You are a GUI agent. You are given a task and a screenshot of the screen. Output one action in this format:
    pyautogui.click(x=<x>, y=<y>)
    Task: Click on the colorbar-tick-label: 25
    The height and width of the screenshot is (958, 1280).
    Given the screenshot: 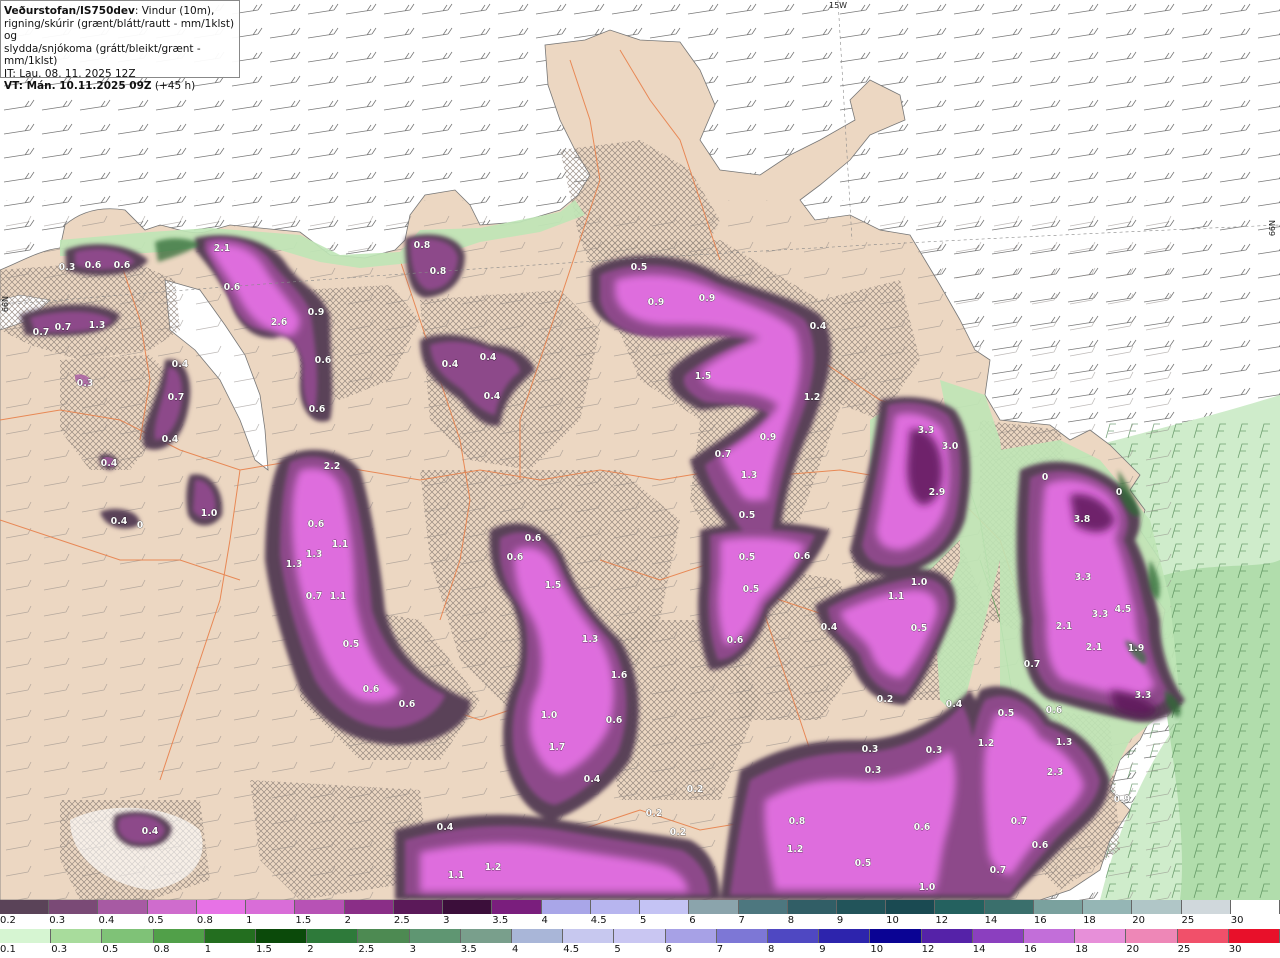 What is the action you would take?
    pyautogui.click(x=1184, y=949)
    